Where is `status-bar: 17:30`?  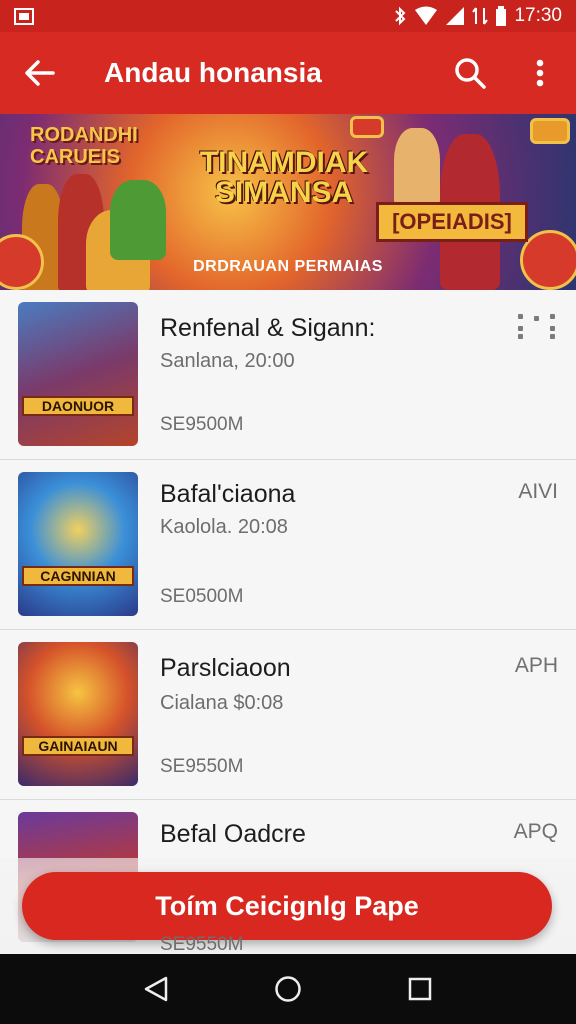
status-bar: 17:30 is located at coordinates (288, 16).